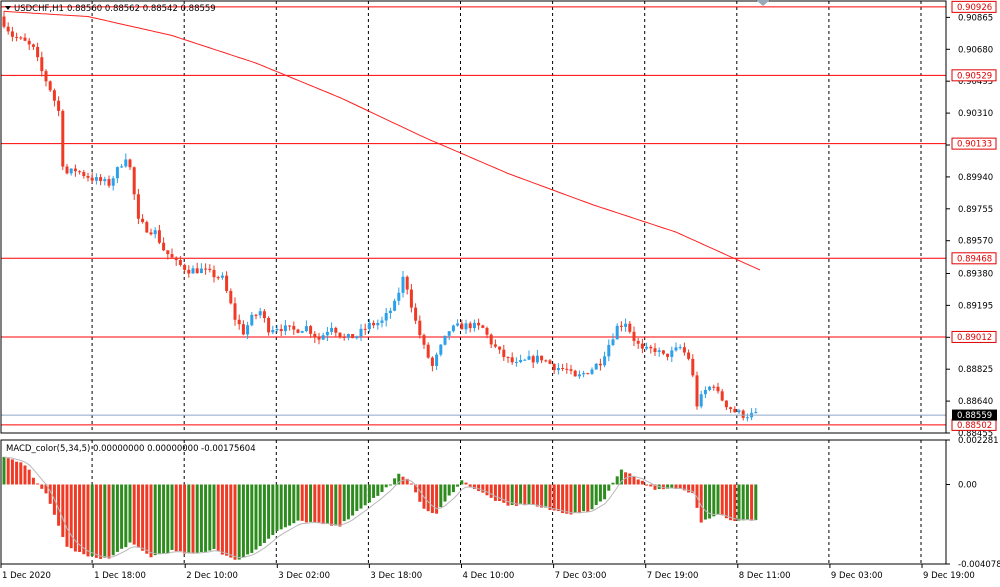  What do you see at coordinates (974, 416) in the screenshot?
I see `current-price-value: 0.88559` at bounding box center [974, 416].